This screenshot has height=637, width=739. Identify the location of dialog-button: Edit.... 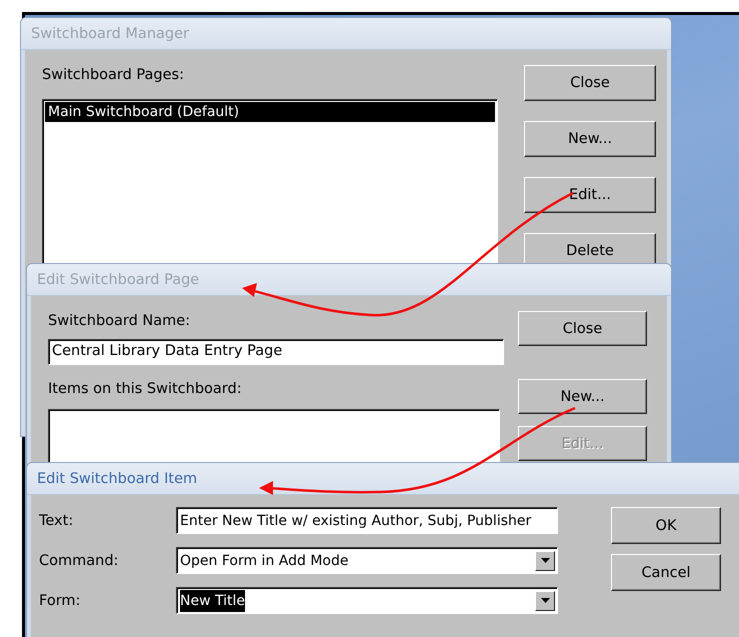
(590, 195).